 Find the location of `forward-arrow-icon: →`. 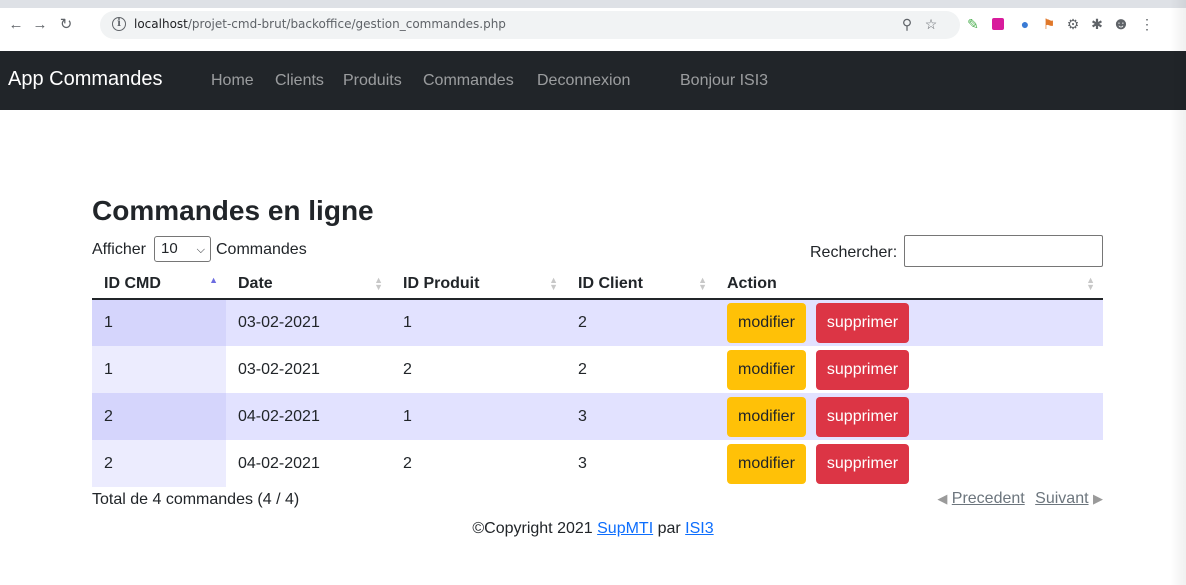

forward-arrow-icon: → is located at coordinates (40, 25).